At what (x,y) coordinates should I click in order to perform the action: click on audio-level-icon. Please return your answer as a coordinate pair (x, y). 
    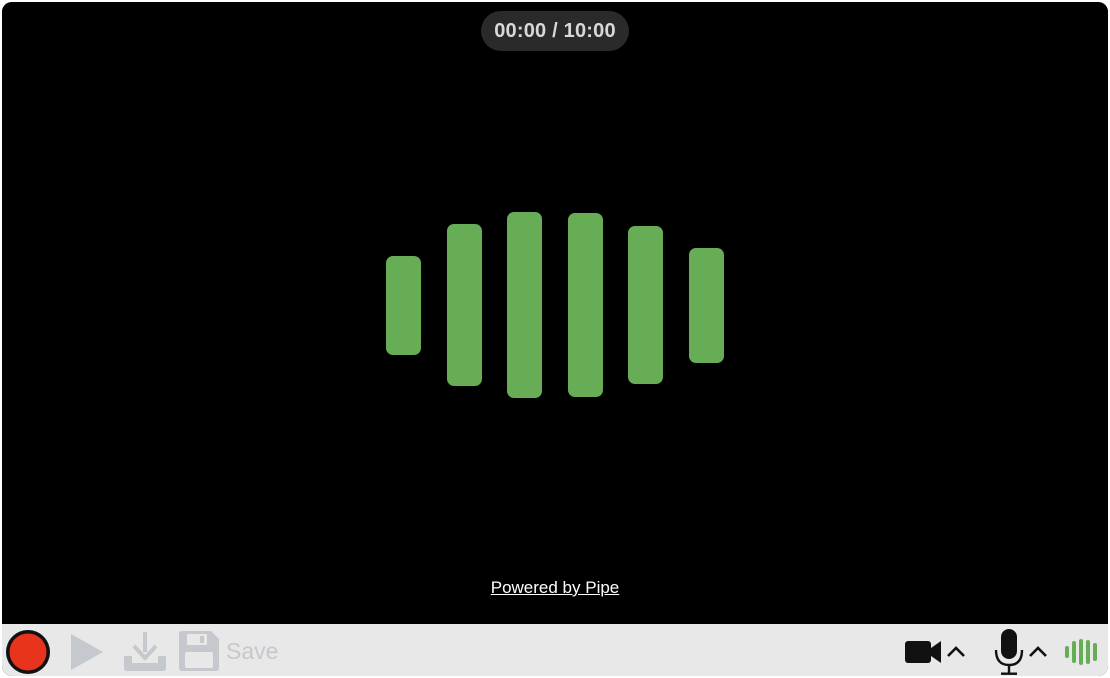
    Looking at the image, I should click on (1081, 652).